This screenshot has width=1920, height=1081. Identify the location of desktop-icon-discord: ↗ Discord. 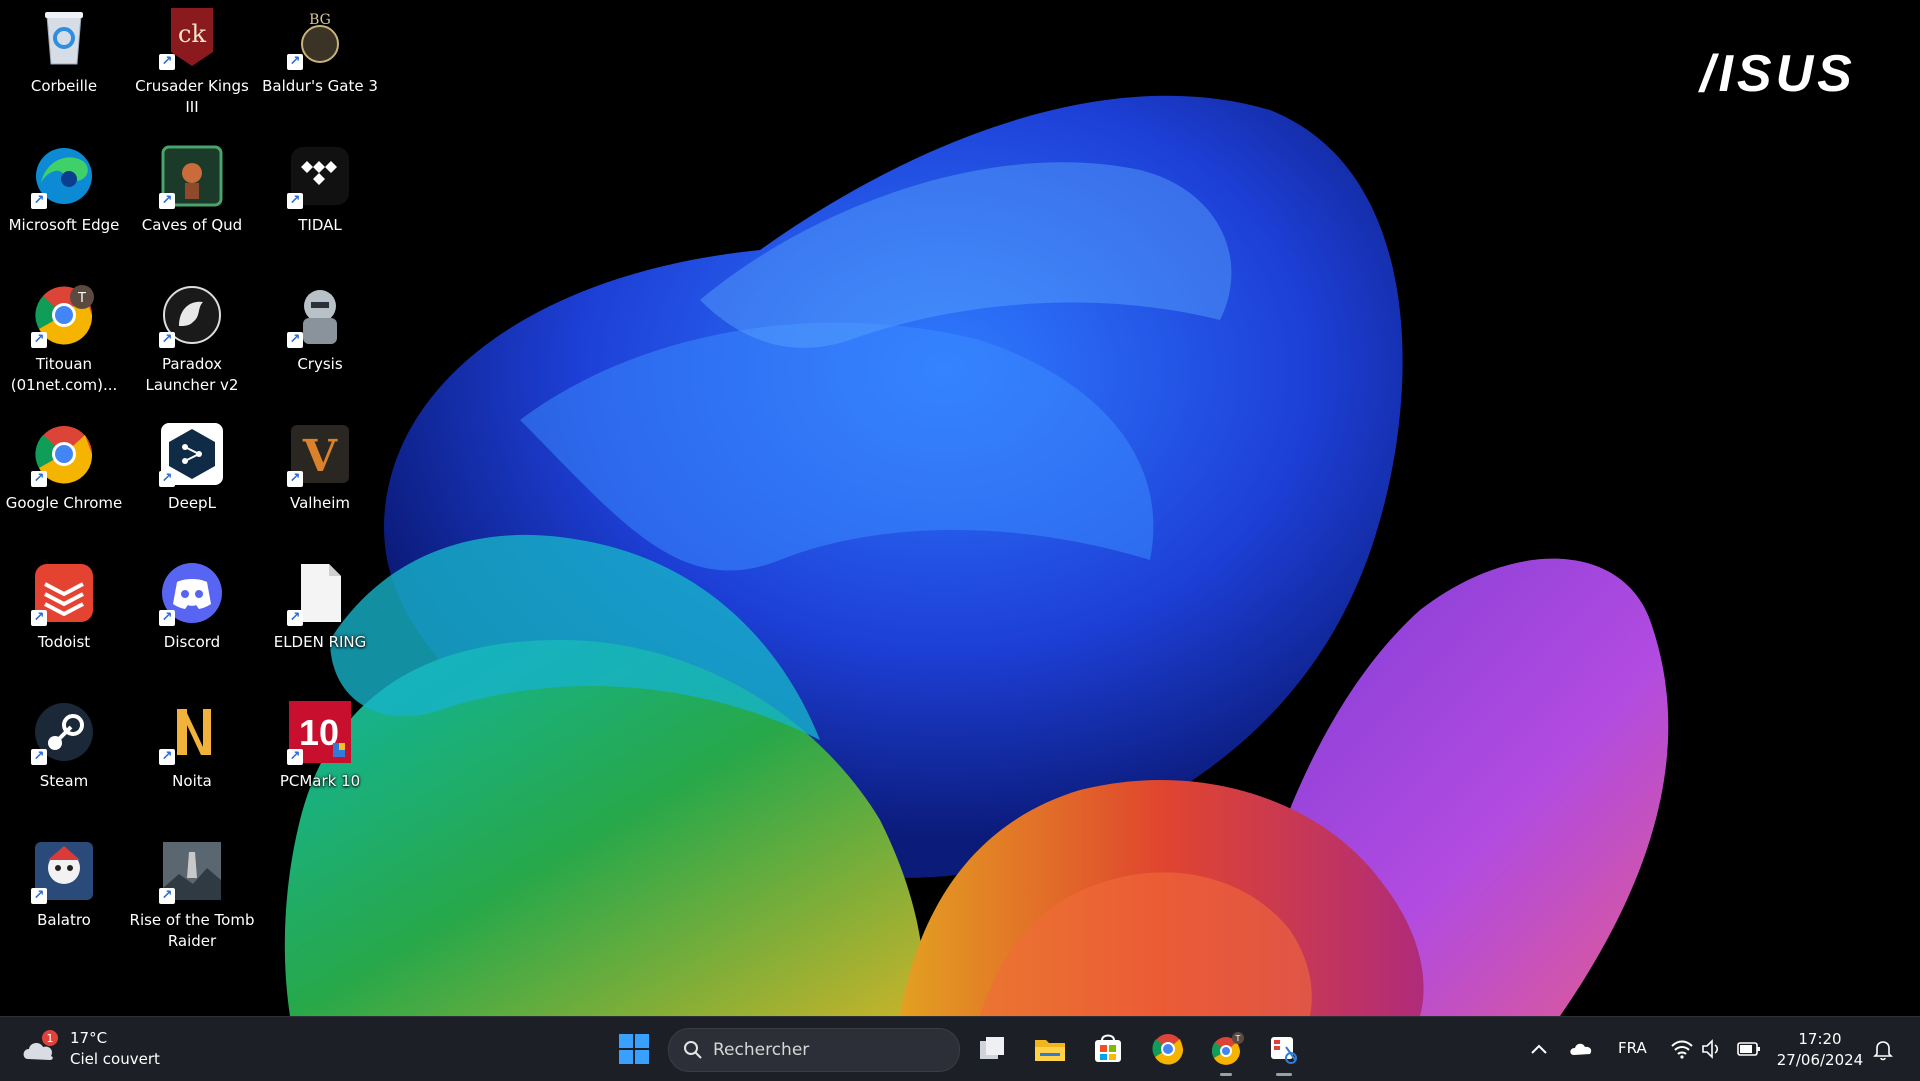
(192, 624).